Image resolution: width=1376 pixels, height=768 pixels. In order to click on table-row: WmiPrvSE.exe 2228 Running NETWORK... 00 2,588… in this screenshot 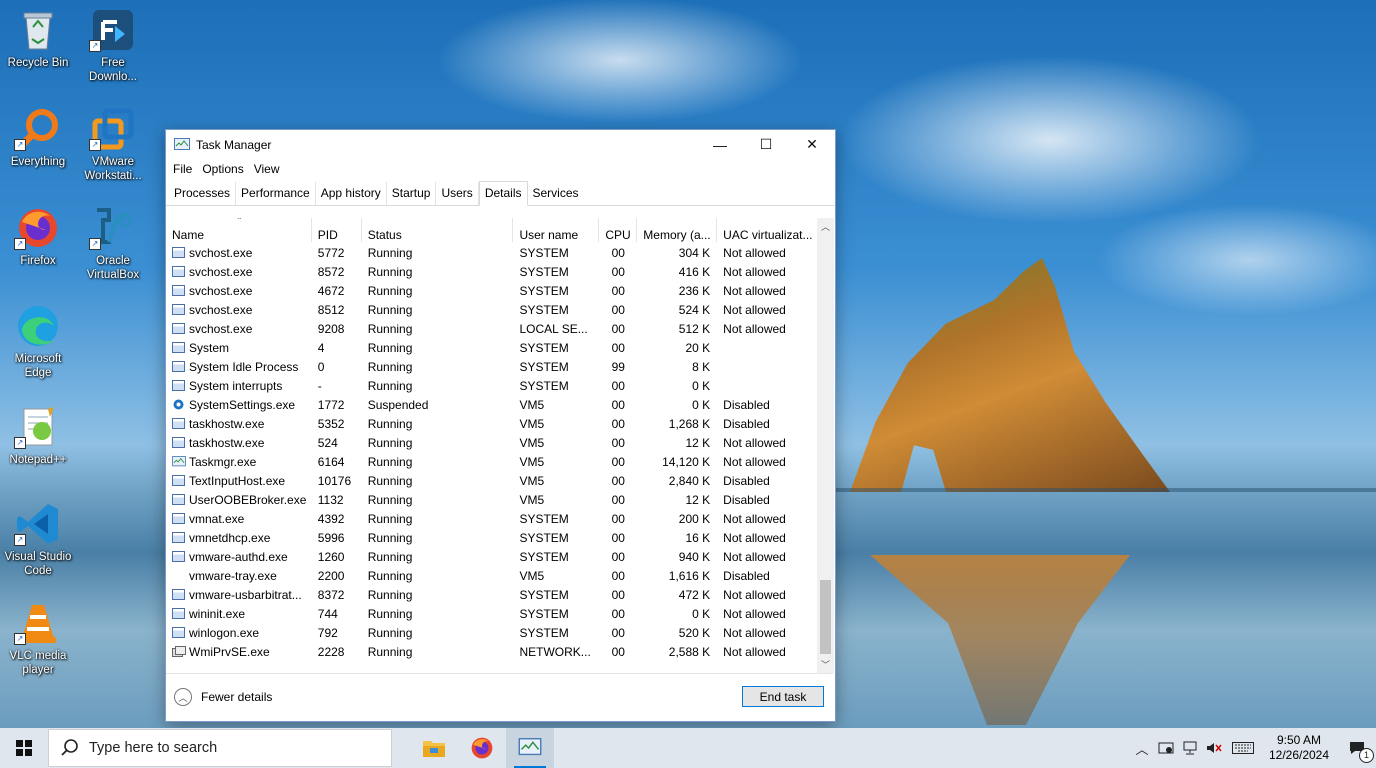, I will do `click(491, 651)`.